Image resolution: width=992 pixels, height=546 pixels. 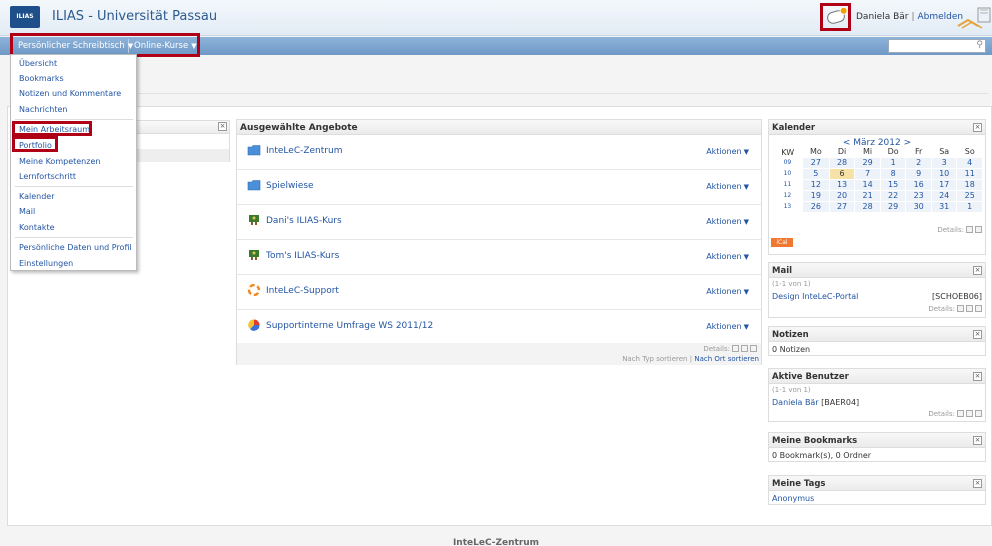 I want to click on calendar-day: 4, so click(x=969, y=162).